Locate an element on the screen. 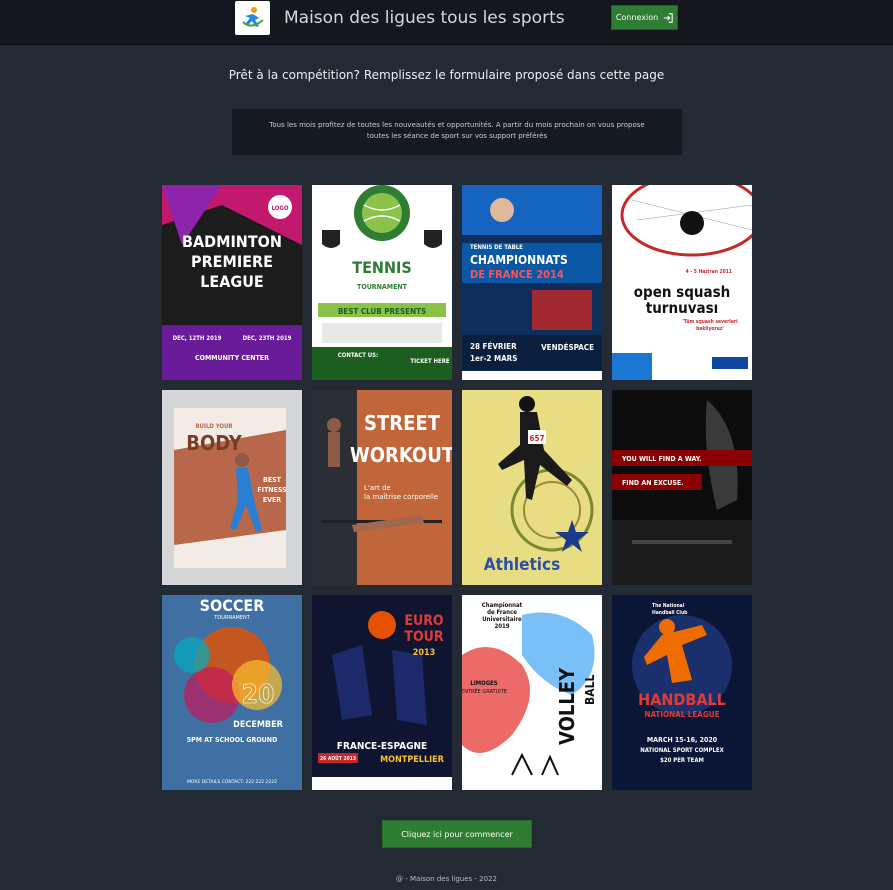 Image resolution: width=893 pixels, height=890 pixels. poster-squash-line-5: bekliyoruz' is located at coordinates (710, 329).